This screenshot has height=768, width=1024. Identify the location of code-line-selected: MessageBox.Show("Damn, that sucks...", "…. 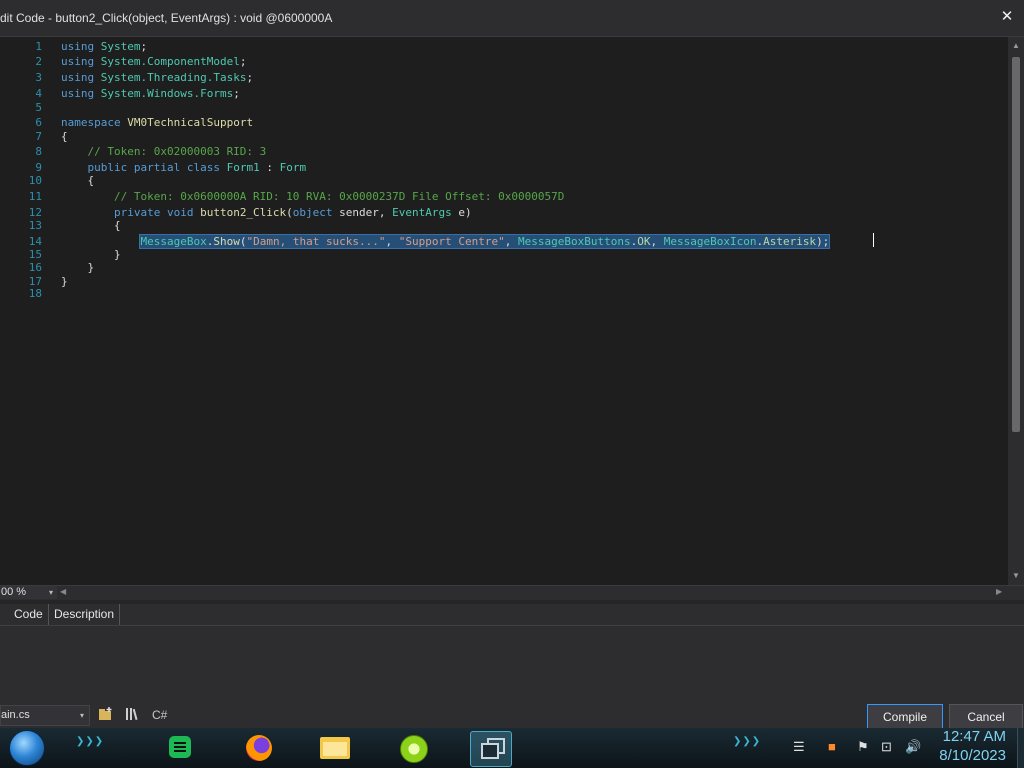
(446, 241).